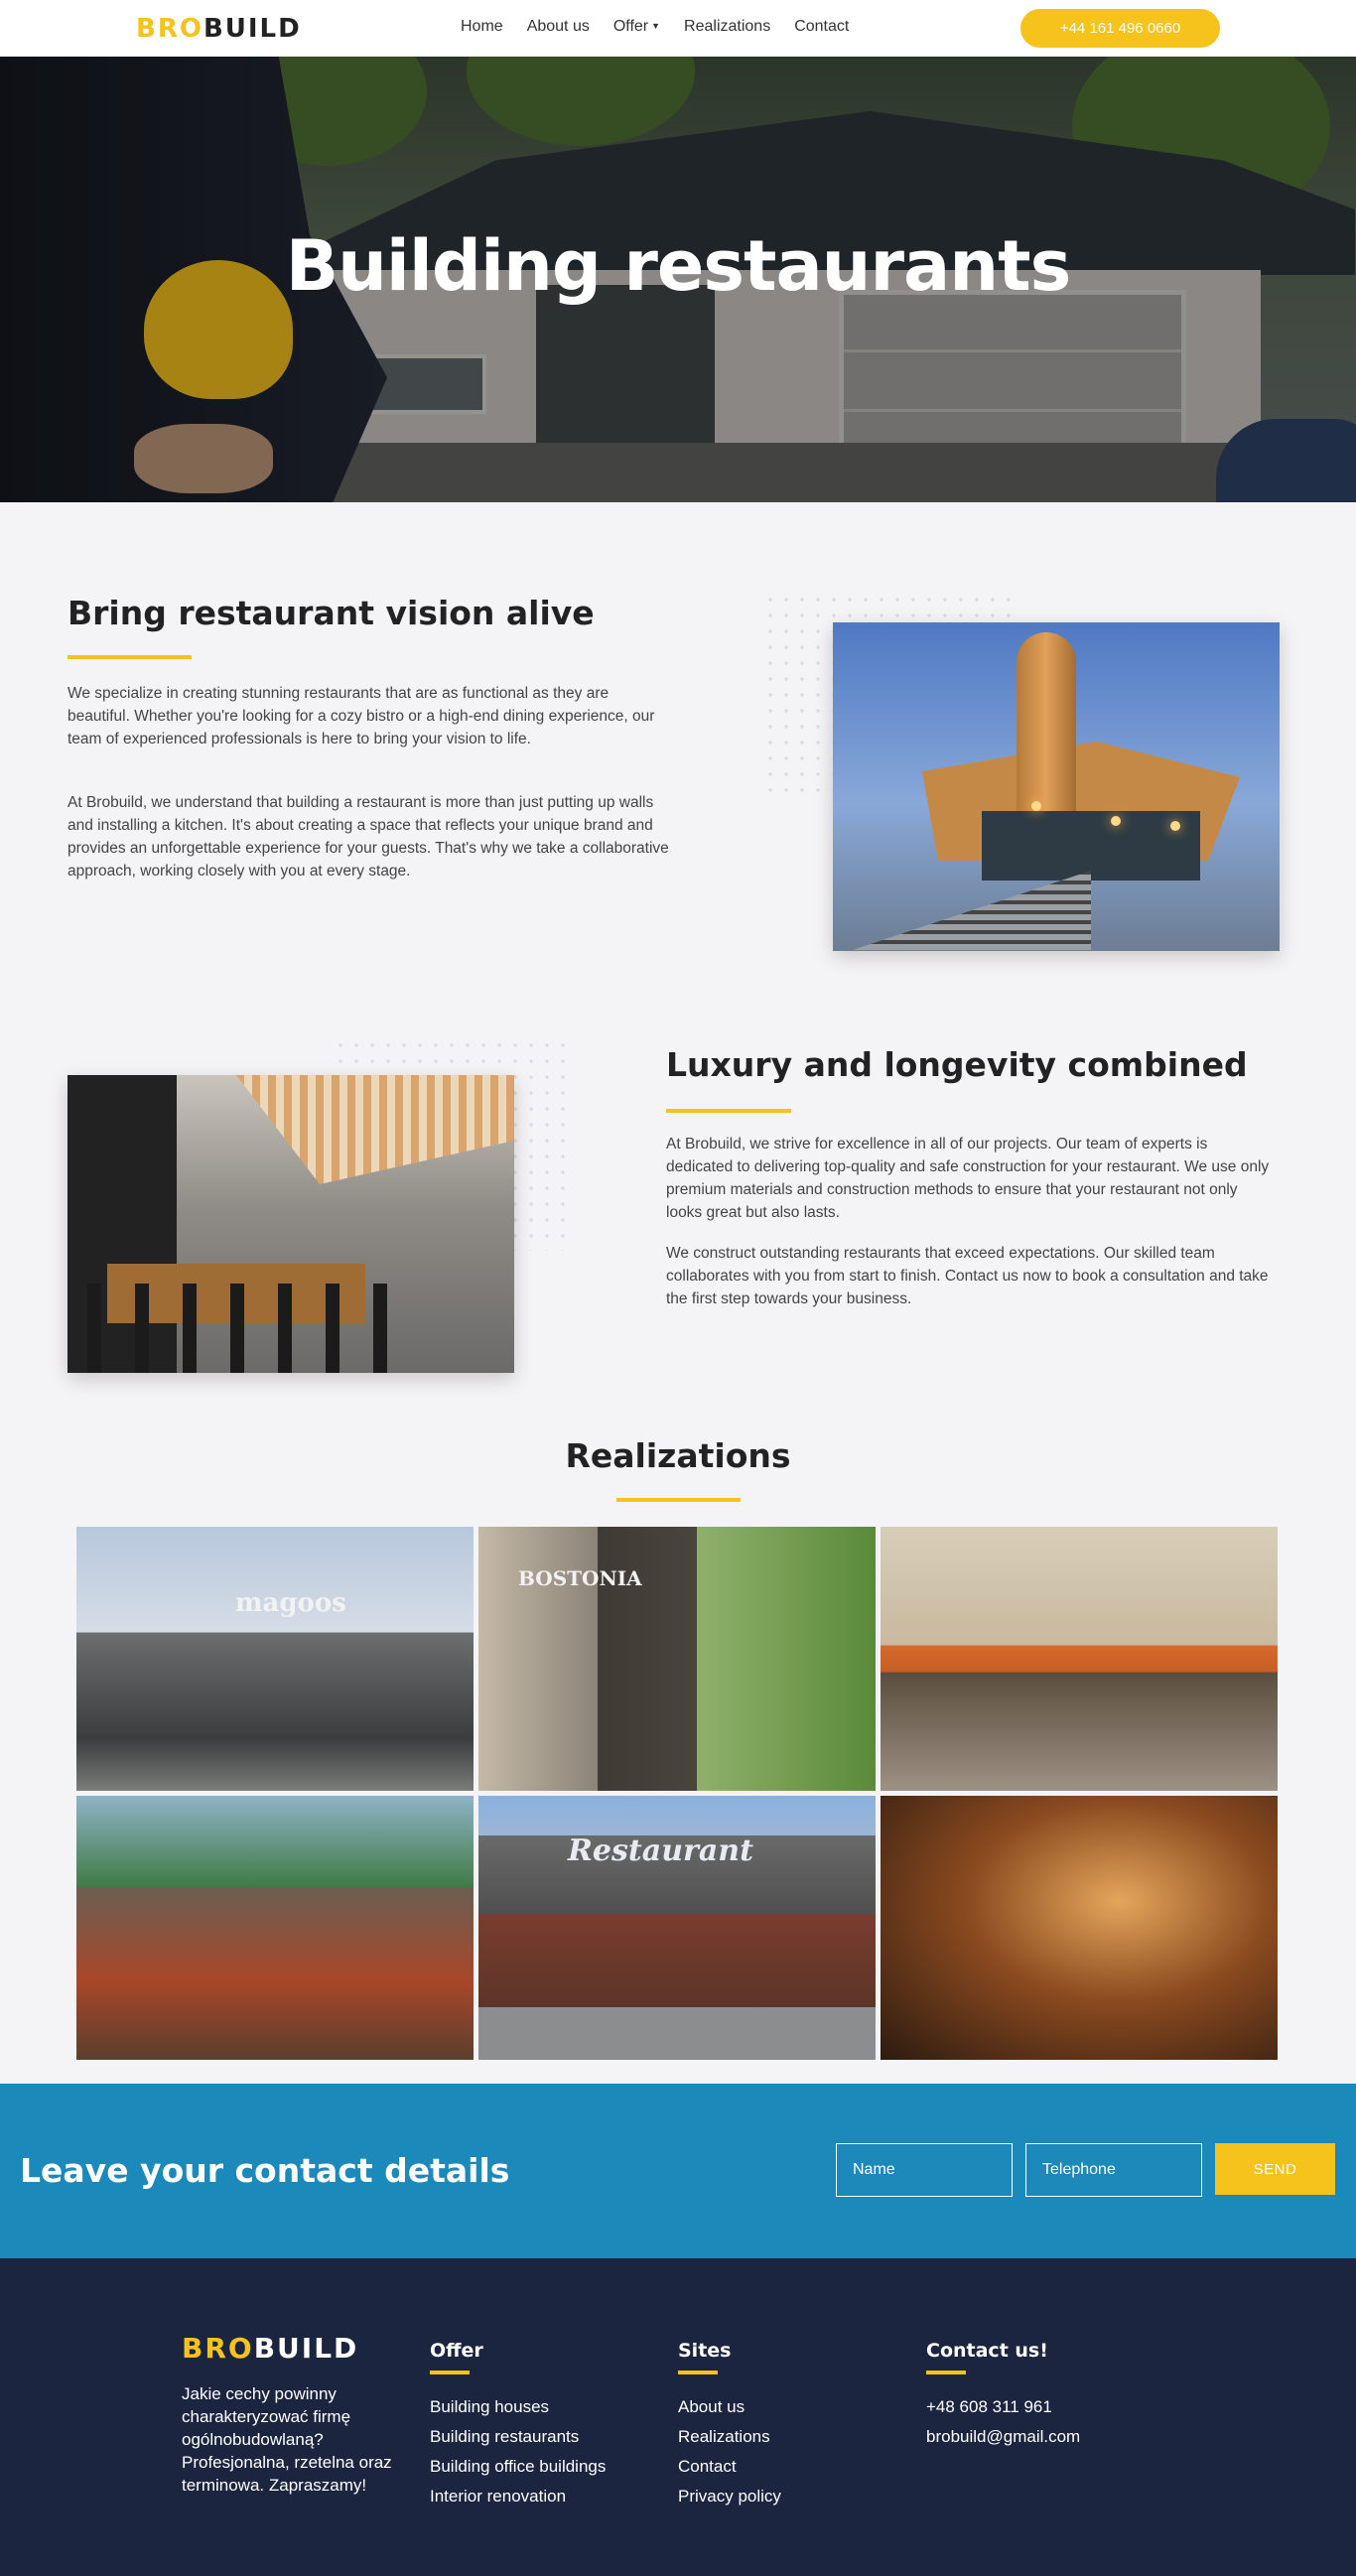 The width and height of the screenshot is (1356, 2576). What do you see at coordinates (678, 1456) in the screenshot?
I see `realizations-title: Realizations` at bounding box center [678, 1456].